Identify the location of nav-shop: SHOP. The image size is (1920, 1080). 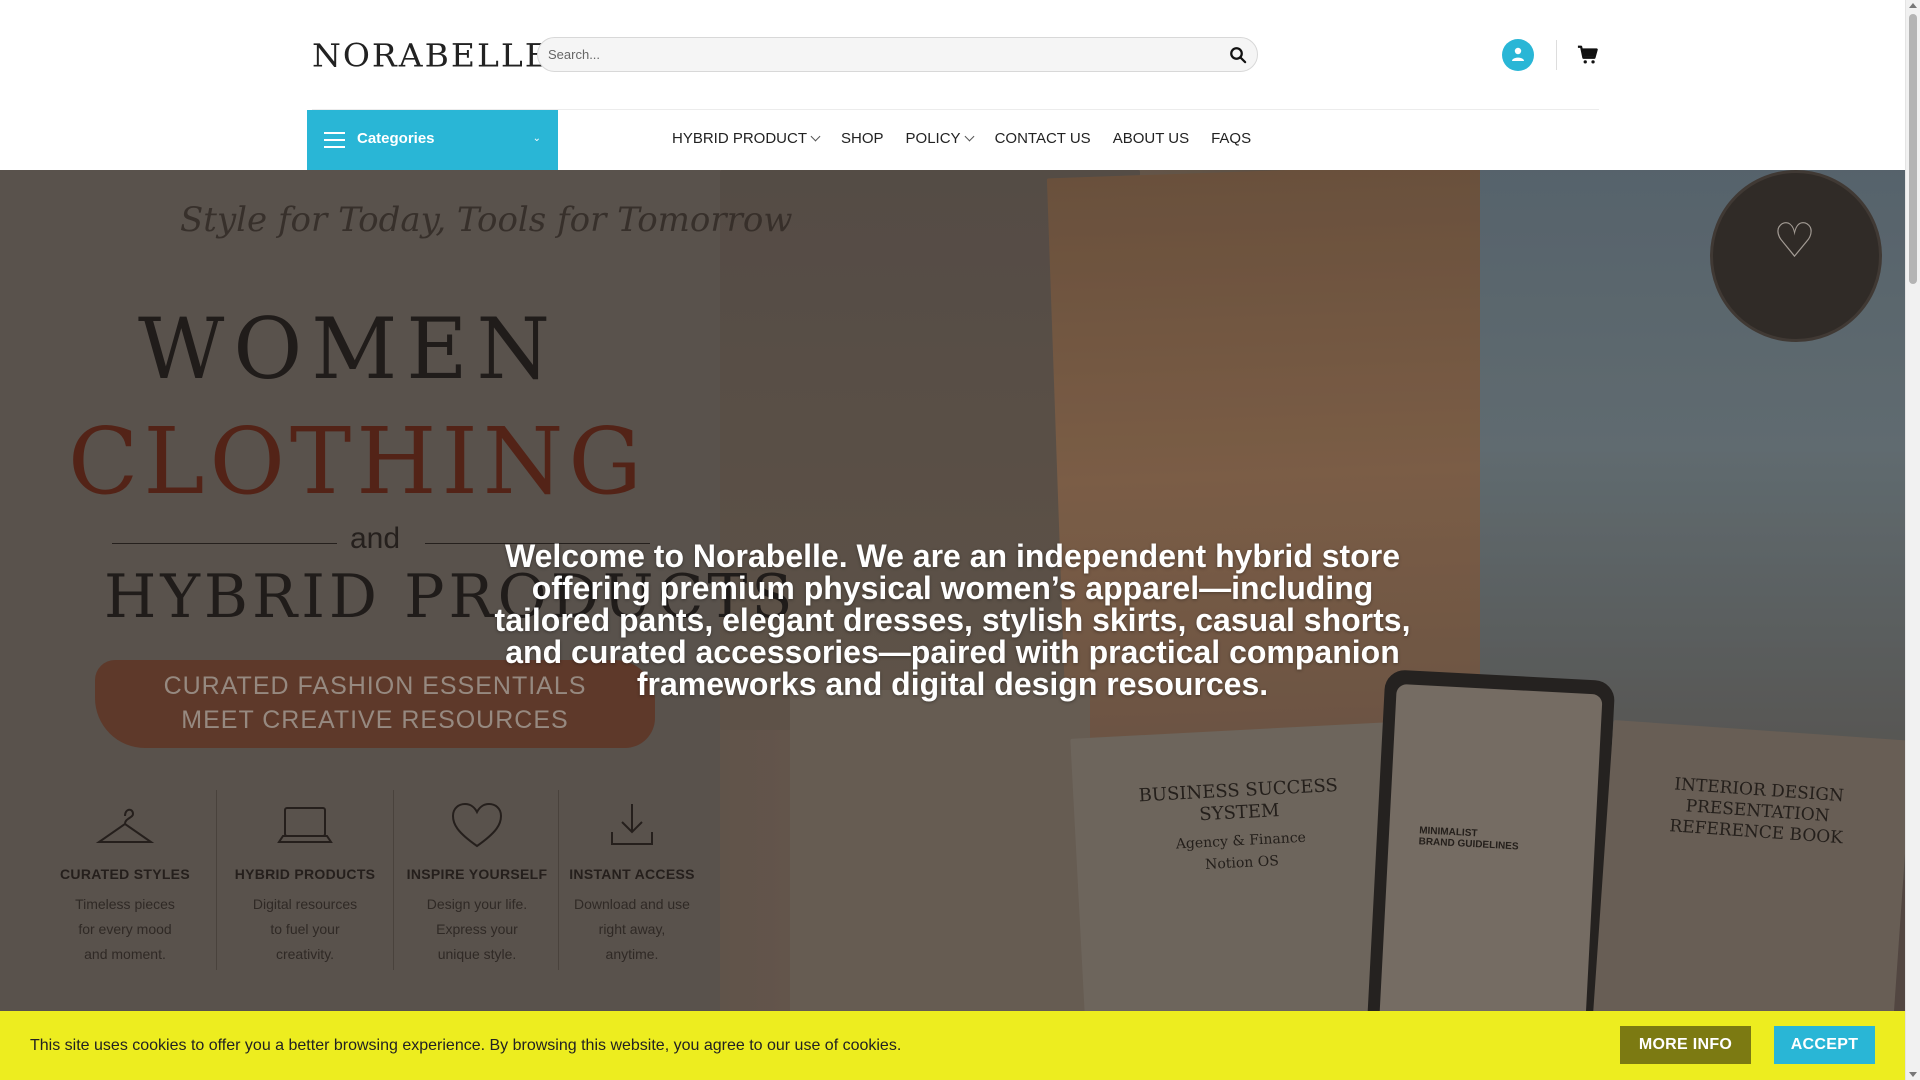
(862, 138).